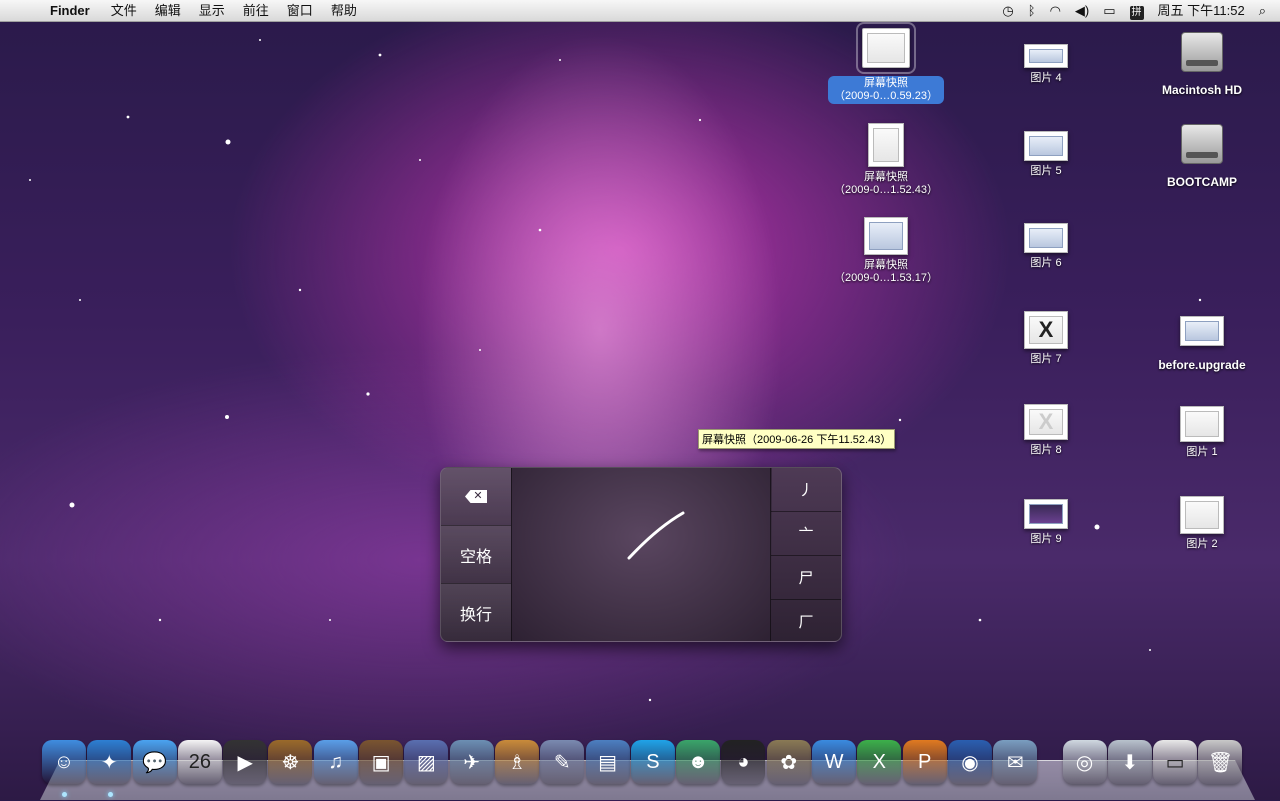 The width and height of the screenshot is (1280, 801). Describe the element at coordinates (1015, 762) in the screenshot. I see `preview-icon: ✉` at that location.